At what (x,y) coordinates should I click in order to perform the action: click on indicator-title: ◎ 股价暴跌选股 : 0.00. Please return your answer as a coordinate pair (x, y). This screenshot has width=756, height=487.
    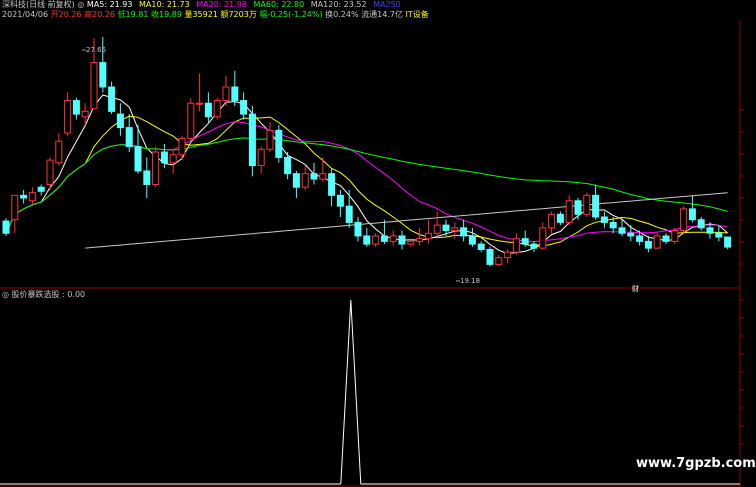
    Looking at the image, I should click on (43, 295).